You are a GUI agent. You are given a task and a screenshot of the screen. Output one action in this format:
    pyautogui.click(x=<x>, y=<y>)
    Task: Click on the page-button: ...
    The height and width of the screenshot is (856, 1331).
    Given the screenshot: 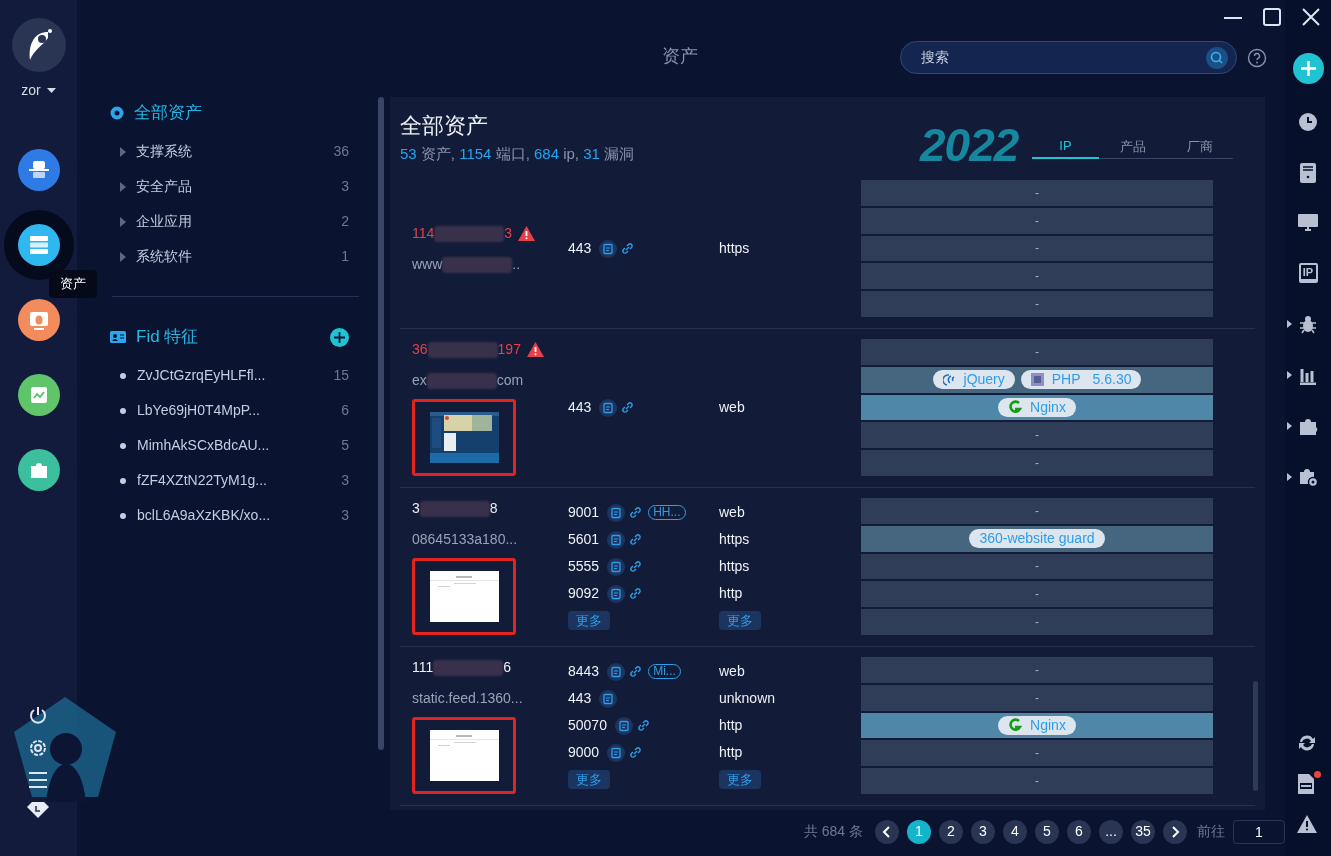 What is the action you would take?
    pyautogui.click(x=1111, y=831)
    